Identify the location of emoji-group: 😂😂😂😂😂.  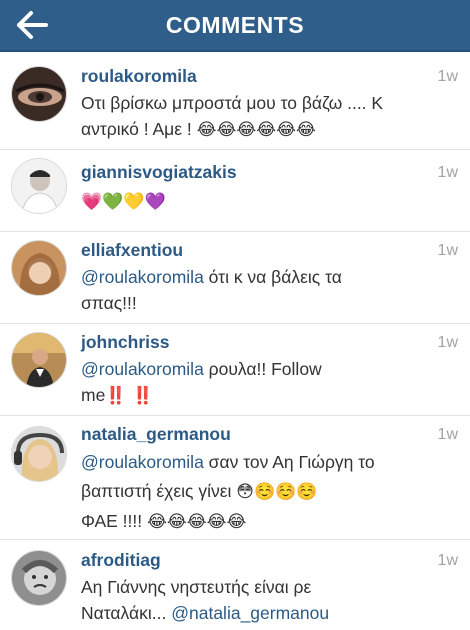
(196, 522).